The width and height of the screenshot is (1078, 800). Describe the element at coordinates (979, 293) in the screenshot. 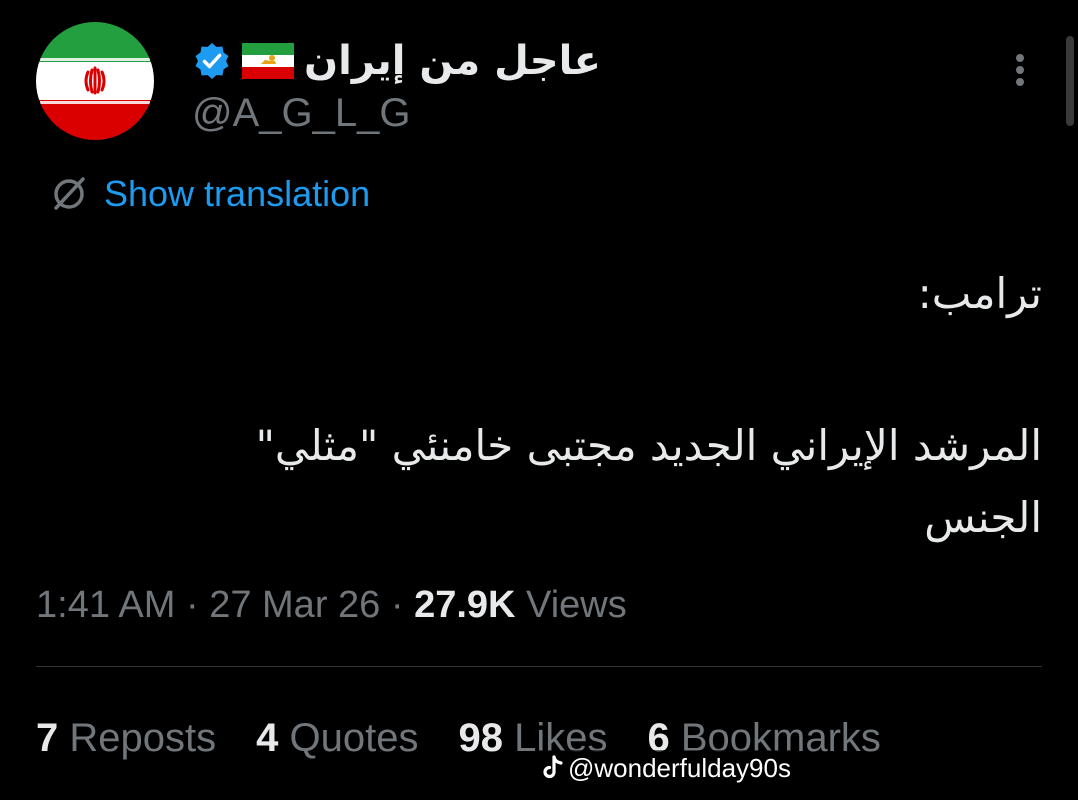

I see `tweet-line-1: ترامب:` at that location.